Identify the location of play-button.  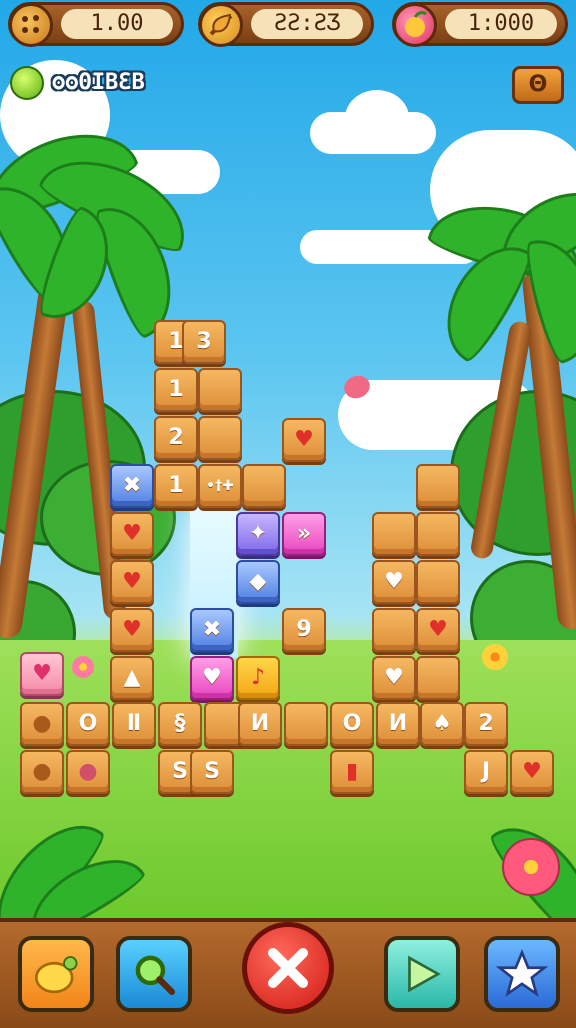
(422, 974).